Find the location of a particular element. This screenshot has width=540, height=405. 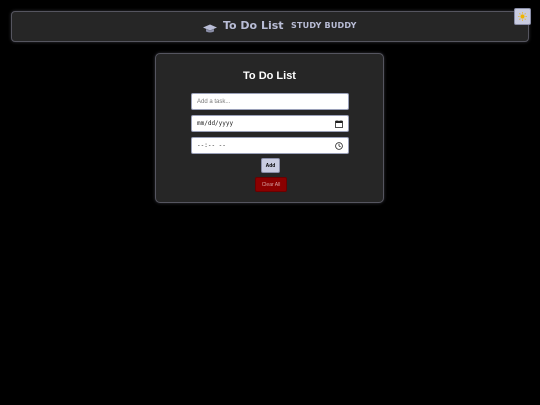

brand-title: To Do List is located at coordinates (253, 25).